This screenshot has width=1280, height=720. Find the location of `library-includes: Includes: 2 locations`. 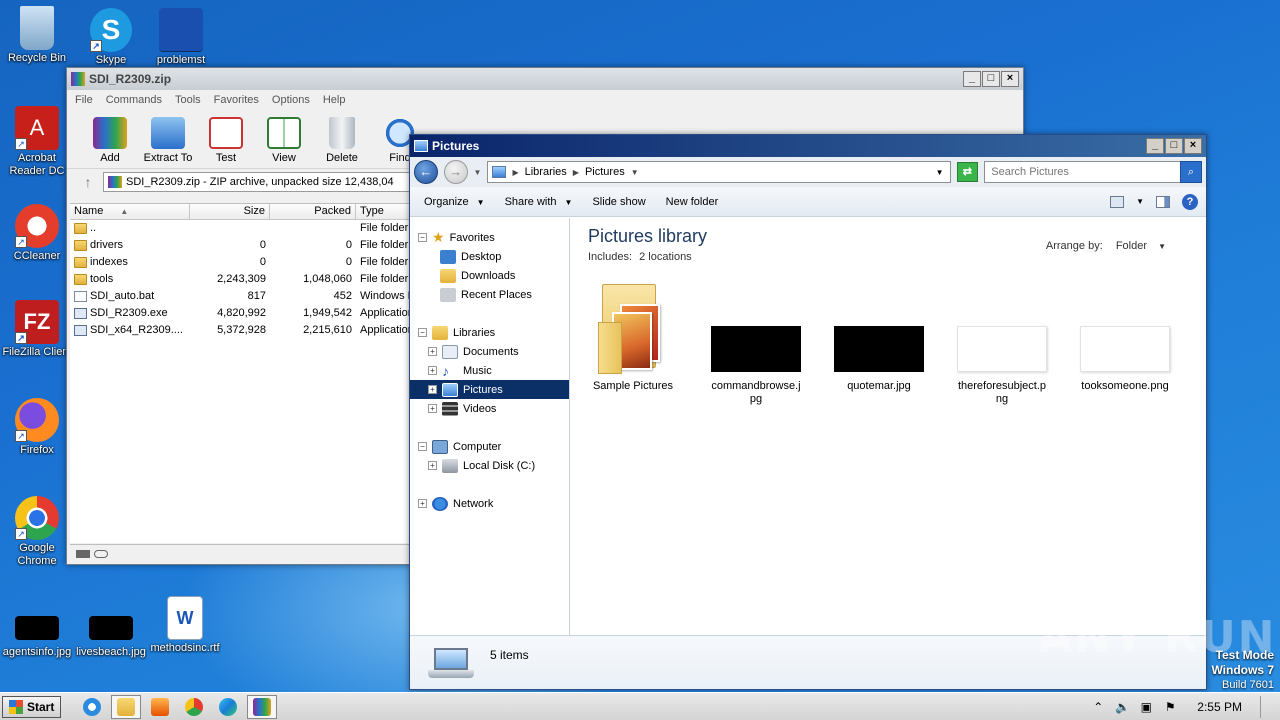

library-includes: Includes: 2 locations is located at coordinates (897, 257).